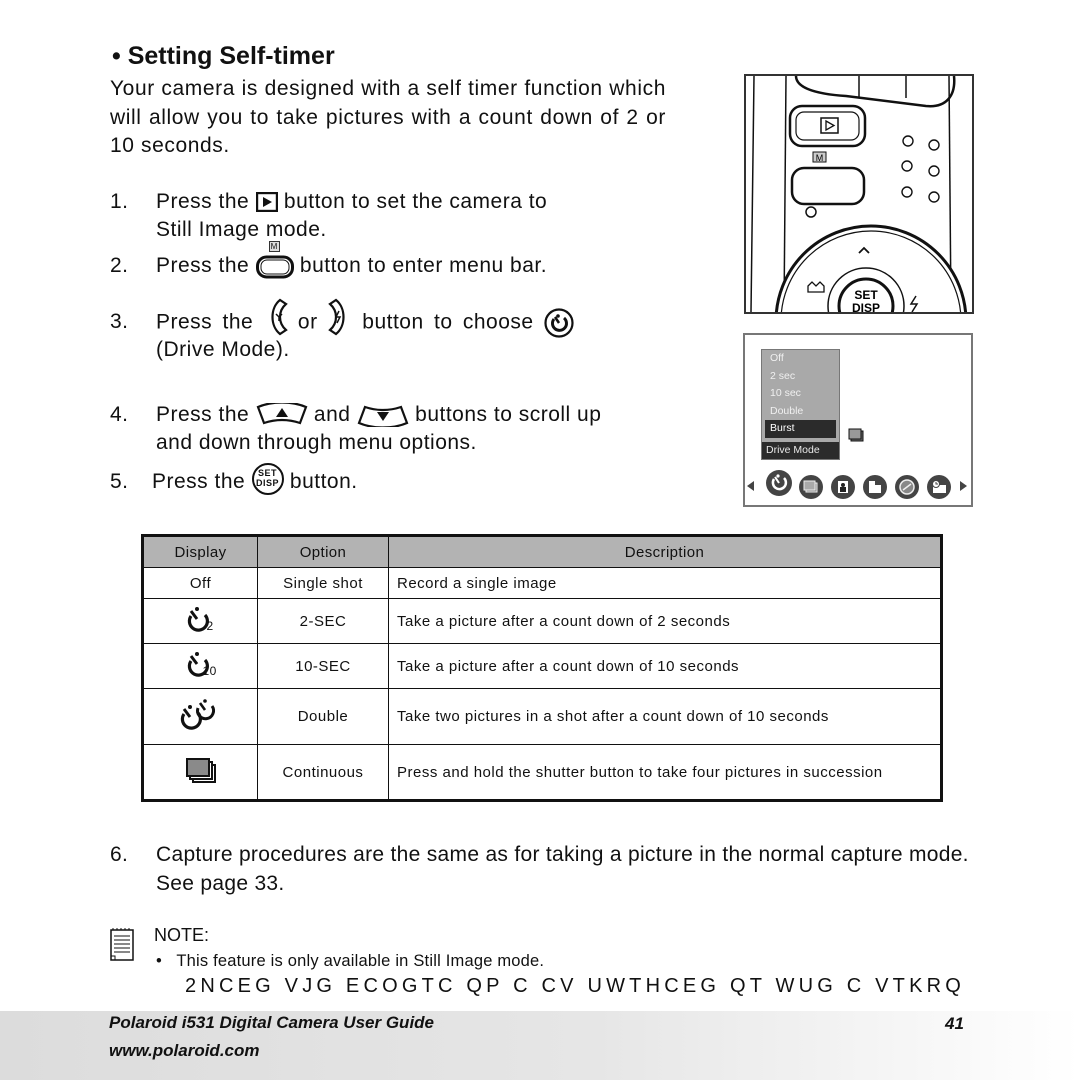 Image resolution: width=1080 pixels, height=1080 pixels. I want to click on step-number: 4., so click(119, 414).